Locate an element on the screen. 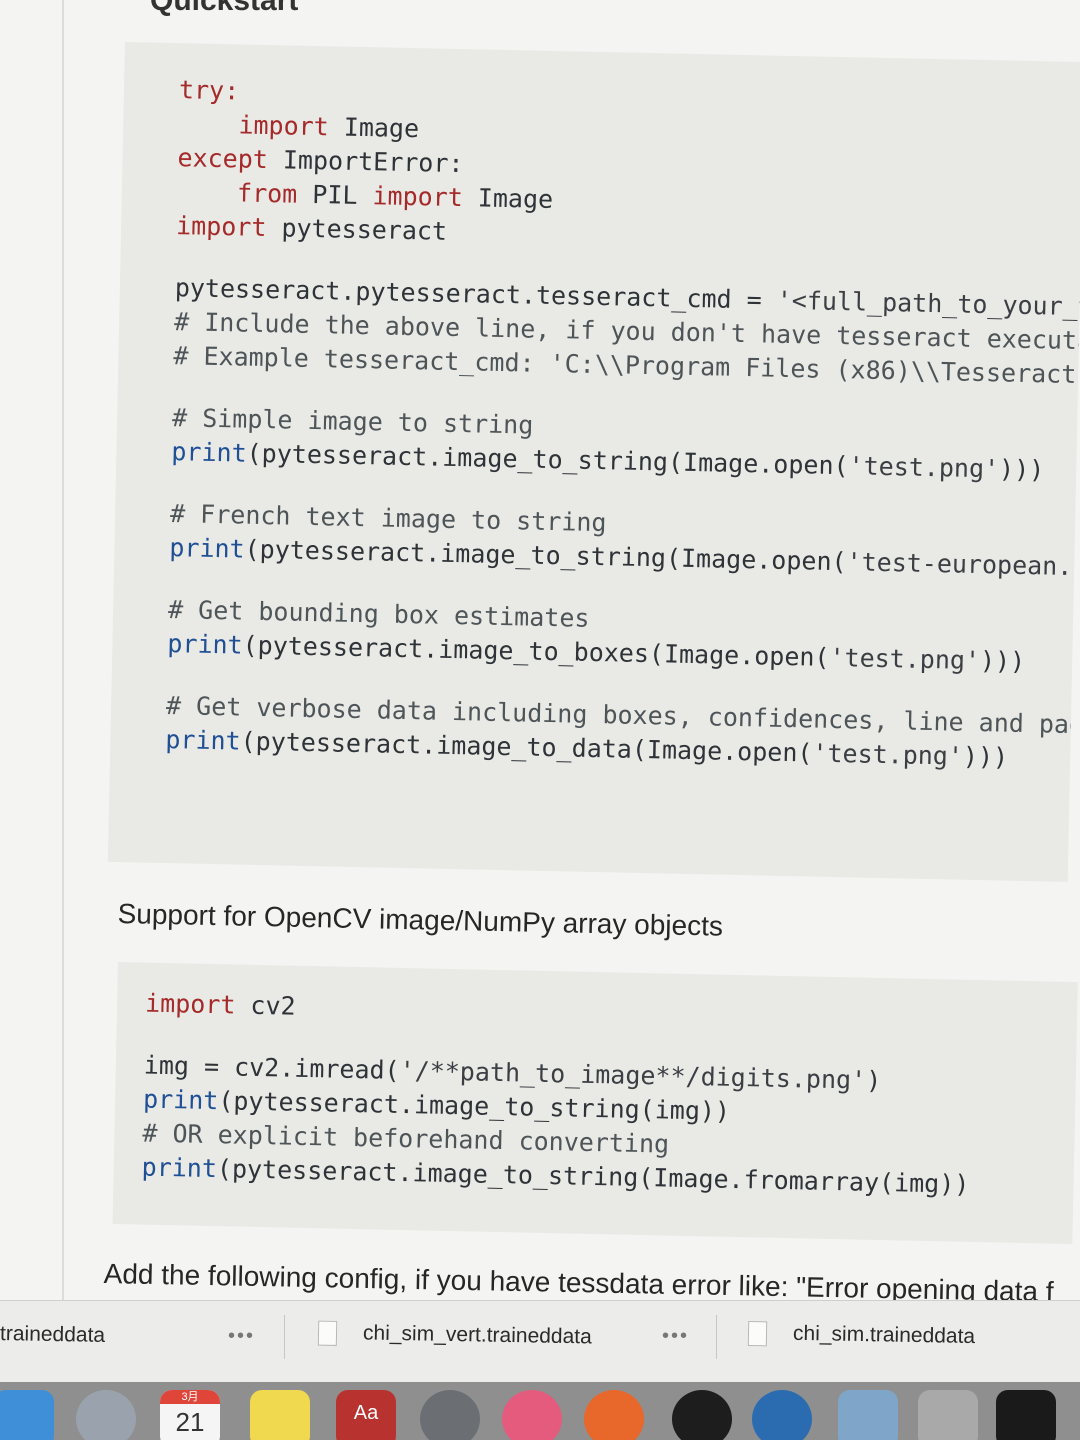  download-item-label: chi_sim_vert.traineddata is located at coordinates (477, 1335).